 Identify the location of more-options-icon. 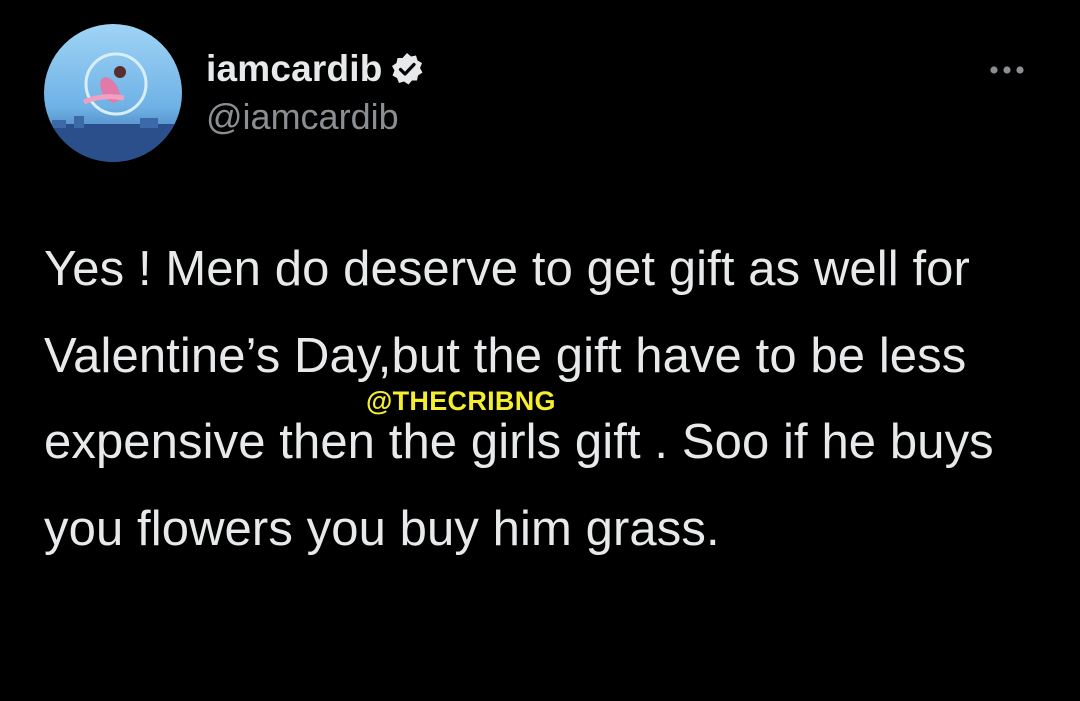
(1008, 70).